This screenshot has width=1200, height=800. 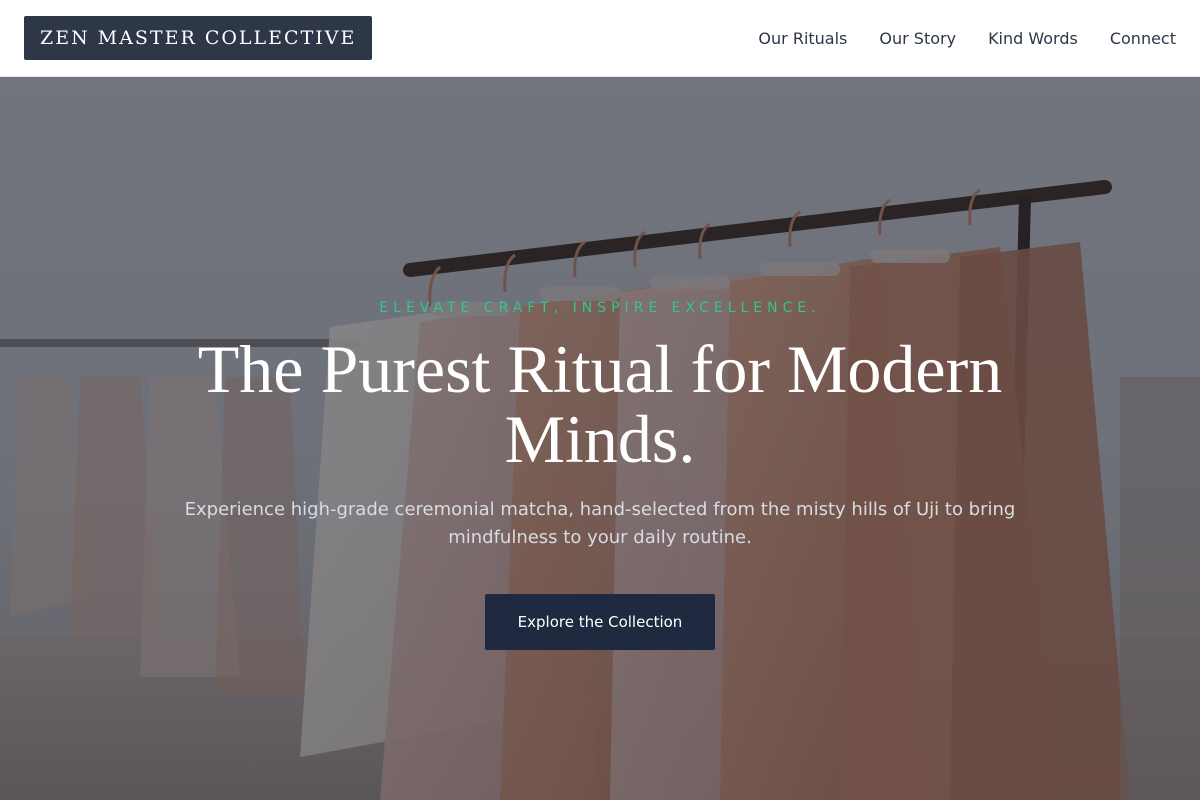 What do you see at coordinates (600, 622) in the screenshot?
I see `explore-collection-button: Explore the Collection` at bounding box center [600, 622].